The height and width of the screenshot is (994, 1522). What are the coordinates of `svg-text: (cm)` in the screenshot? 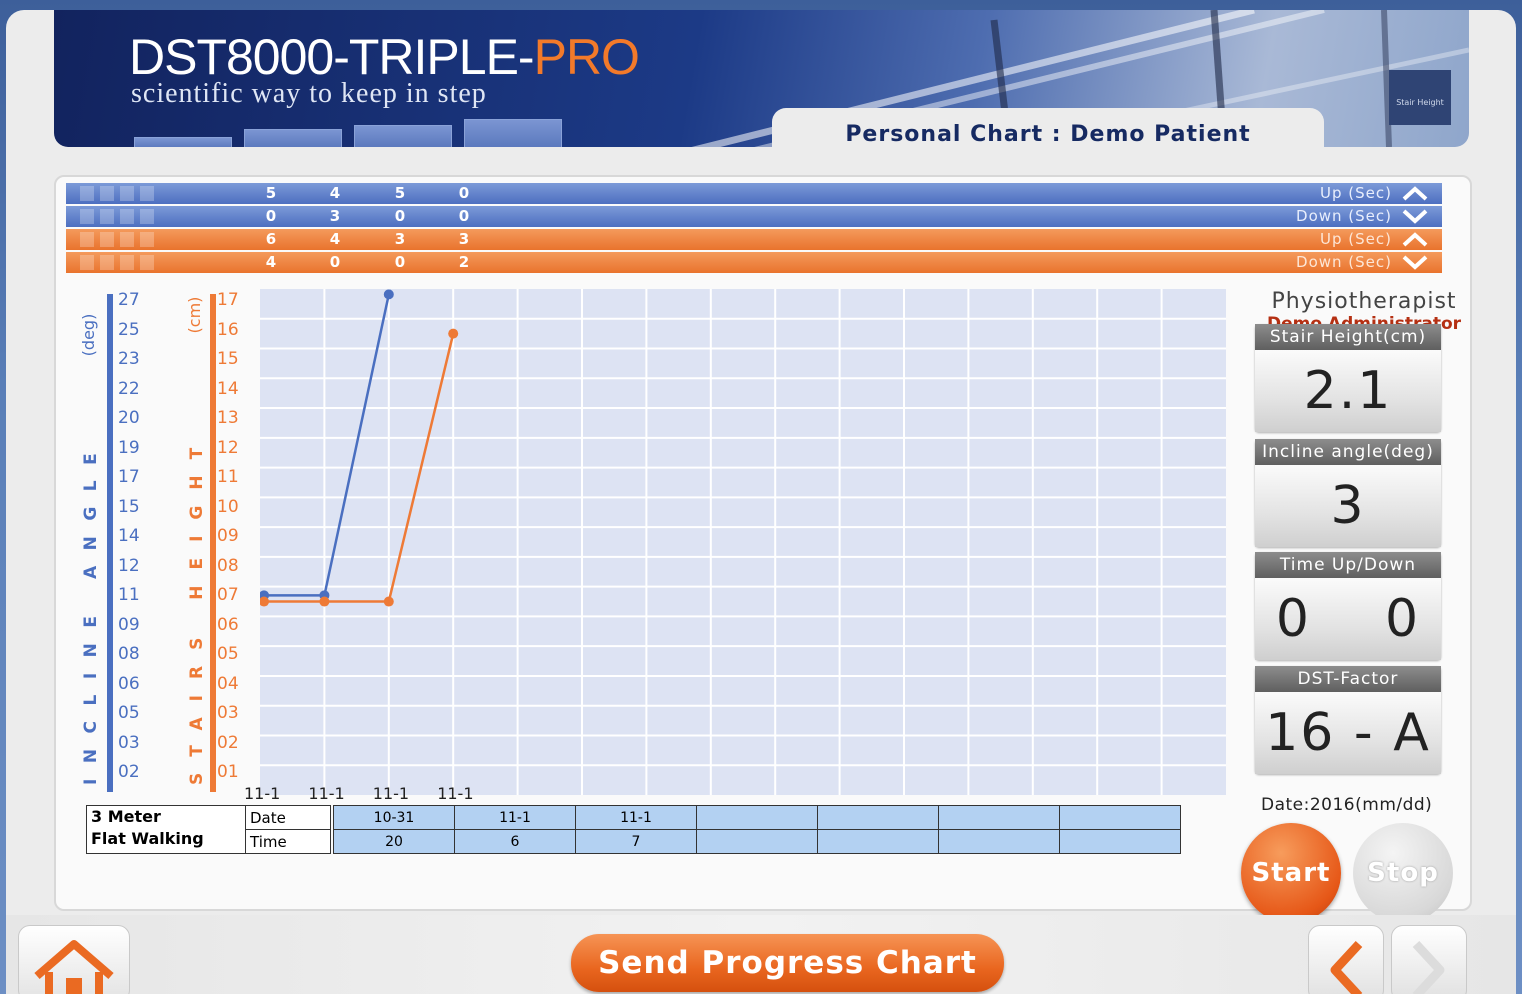 It's located at (194, 315).